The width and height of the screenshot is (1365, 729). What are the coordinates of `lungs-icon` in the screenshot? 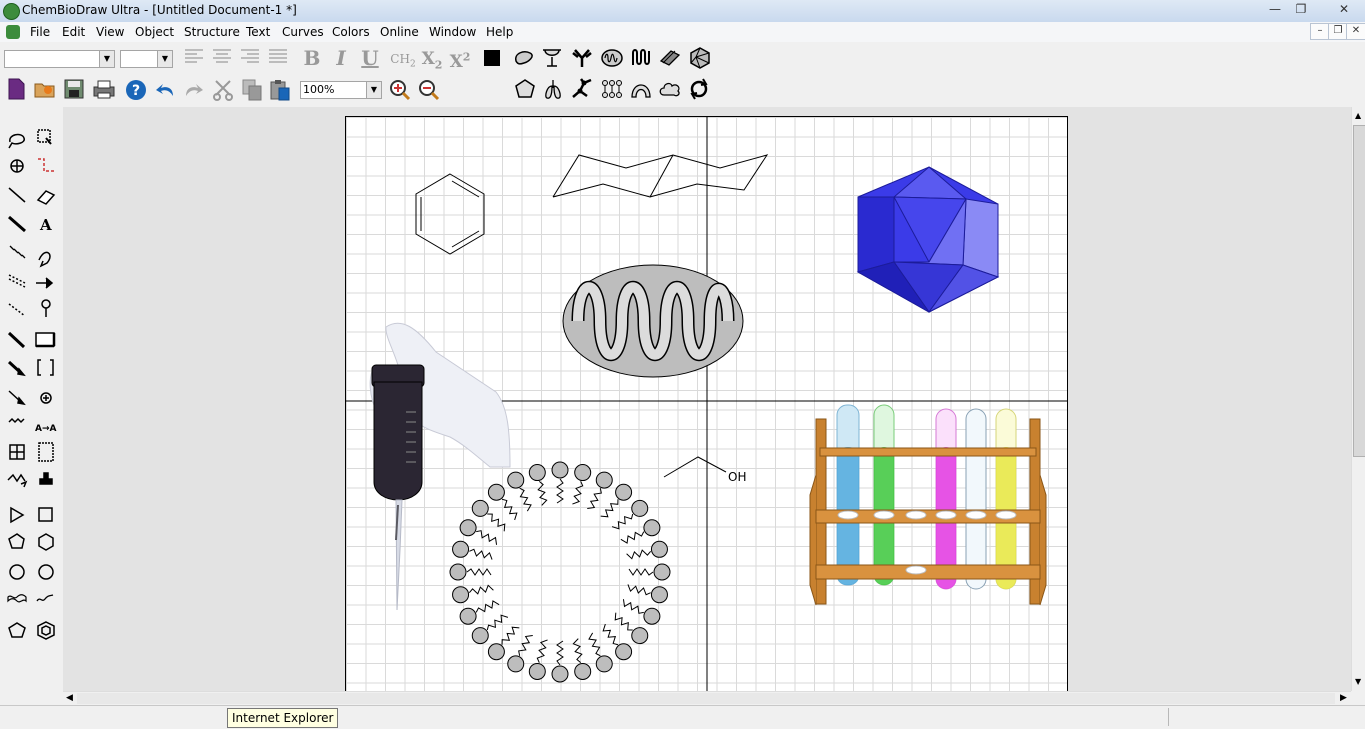 It's located at (553, 89).